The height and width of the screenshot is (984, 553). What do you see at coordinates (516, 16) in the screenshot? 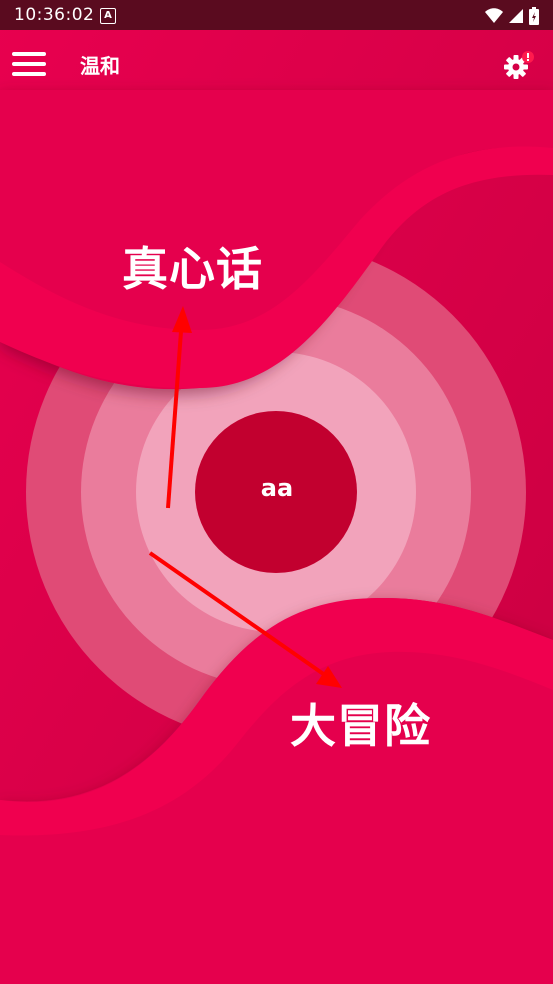
I see `signal-icon` at bounding box center [516, 16].